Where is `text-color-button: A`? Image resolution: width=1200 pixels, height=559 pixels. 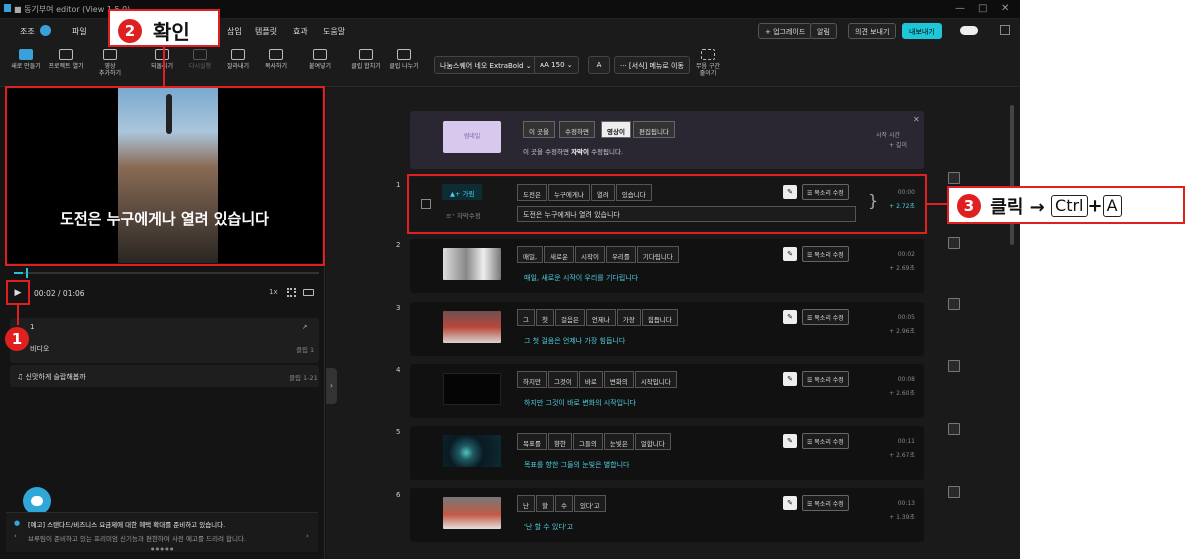 text-color-button: A is located at coordinates (599, 65).